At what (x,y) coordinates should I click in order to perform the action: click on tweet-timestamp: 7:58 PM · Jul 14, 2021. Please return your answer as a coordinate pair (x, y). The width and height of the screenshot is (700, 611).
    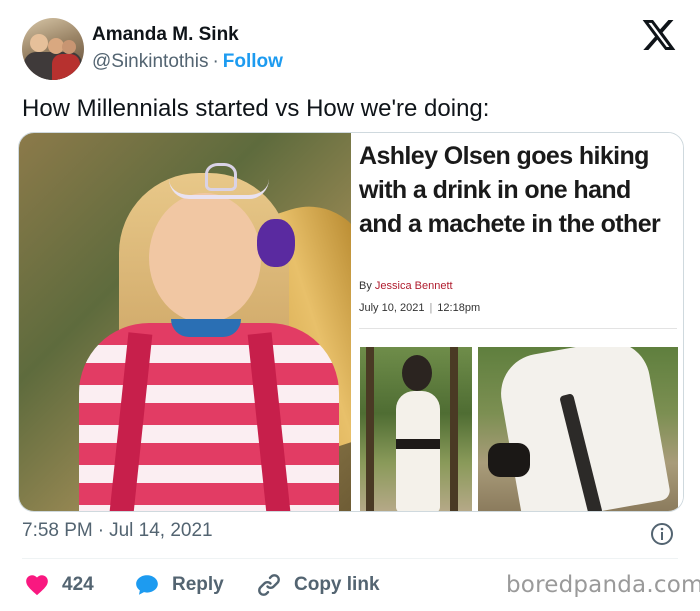
    Looking at the image, I should click on (117, 531).